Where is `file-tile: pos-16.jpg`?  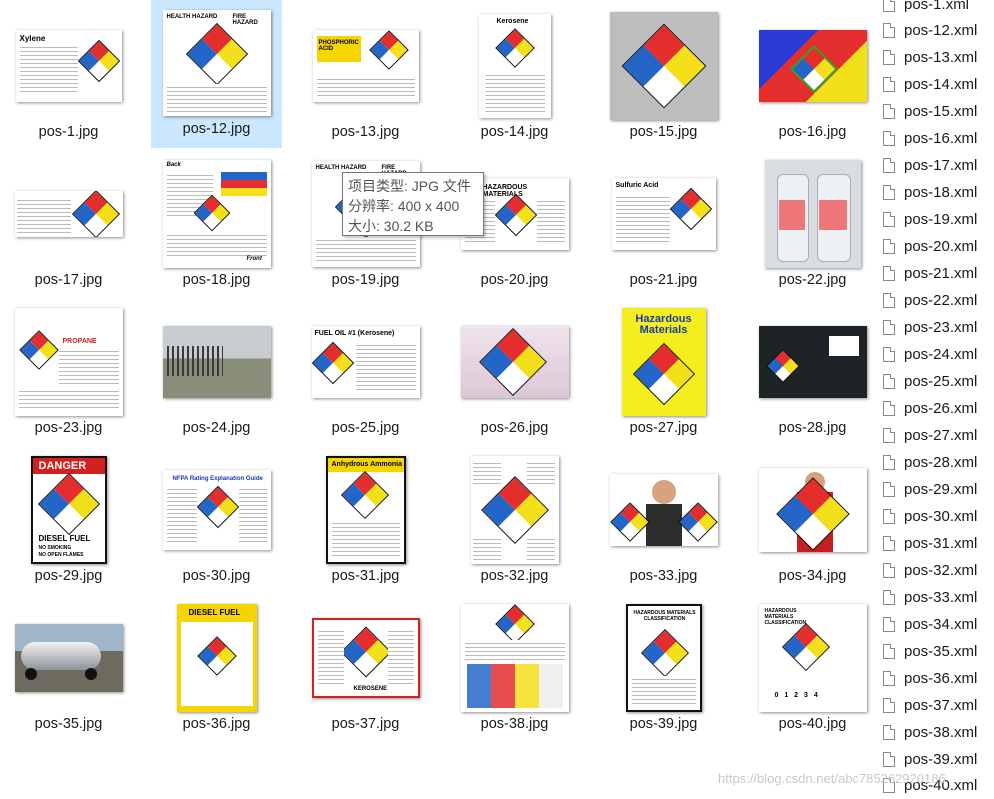
file-tile: pos-16.jpg is located at coordinates (812, 77).